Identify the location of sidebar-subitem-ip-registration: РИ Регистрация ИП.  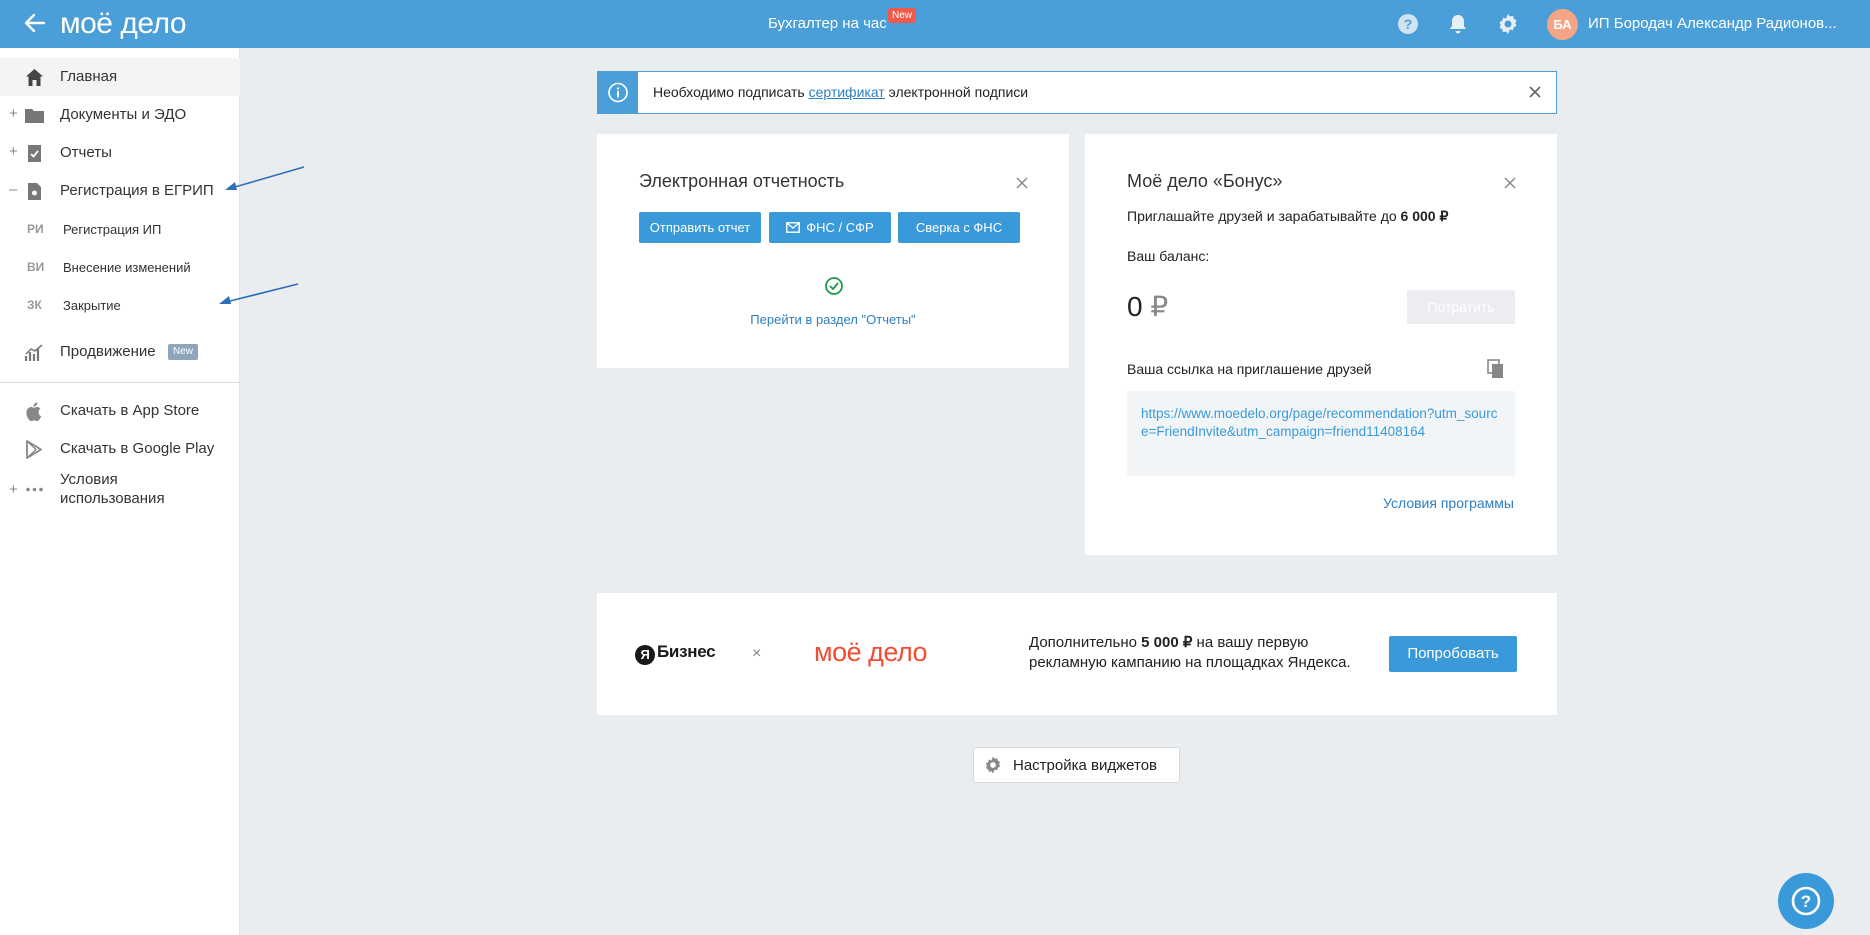
(120, 229).